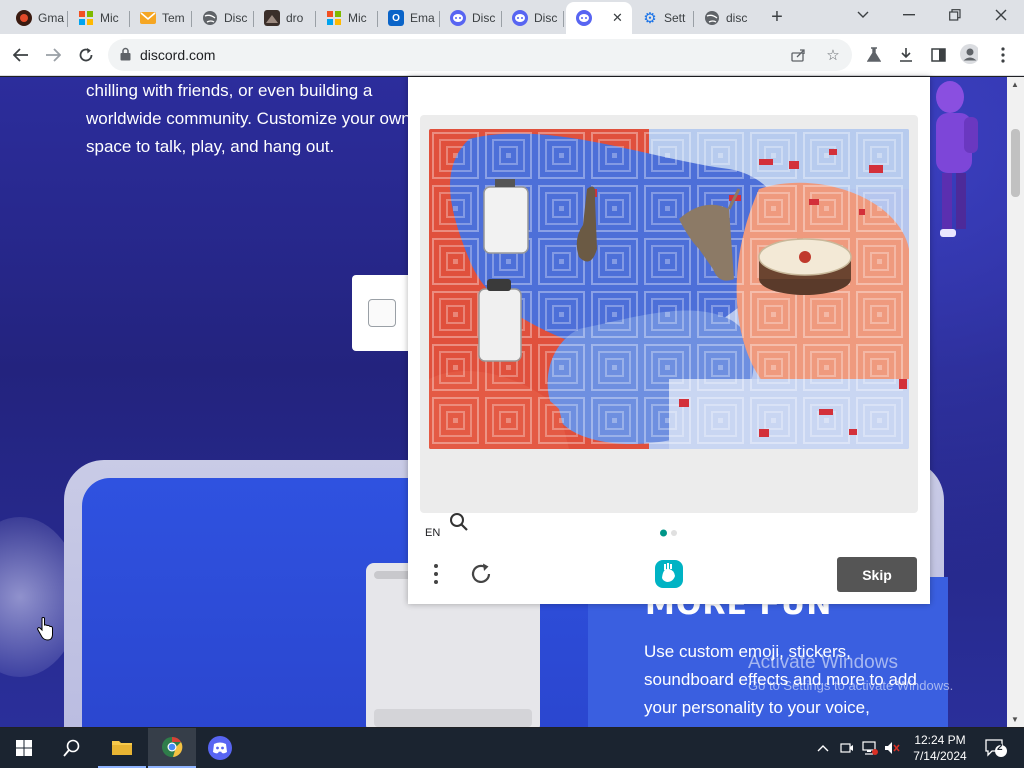 This screenshot has width=1024, height=768. I want to click on search-button, so click(72, 748).